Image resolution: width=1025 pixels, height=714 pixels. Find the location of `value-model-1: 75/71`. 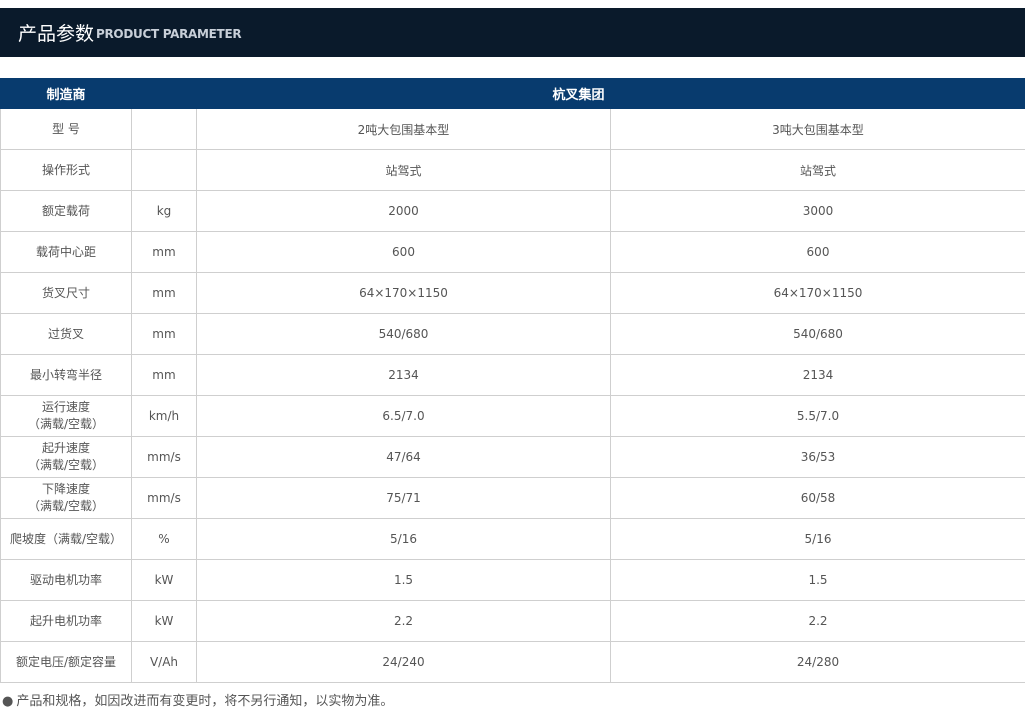

value-model-1: 75/71 is located at coordinates (403, 498).